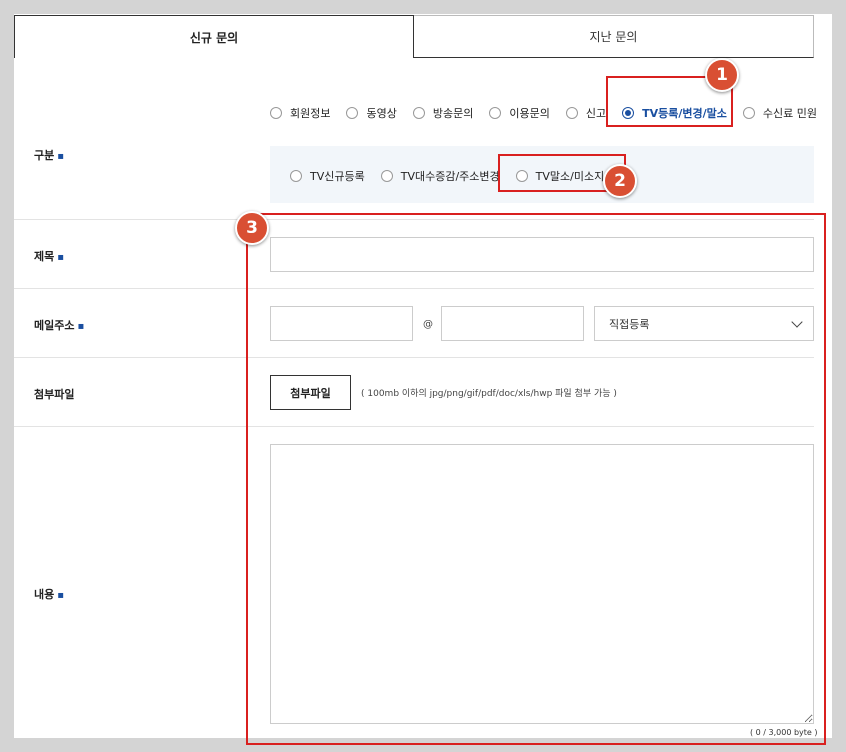 The height and width of the screenshot is (752, 846). I want to click on radio-tv-new: TV신규등록, so click(327, 176).